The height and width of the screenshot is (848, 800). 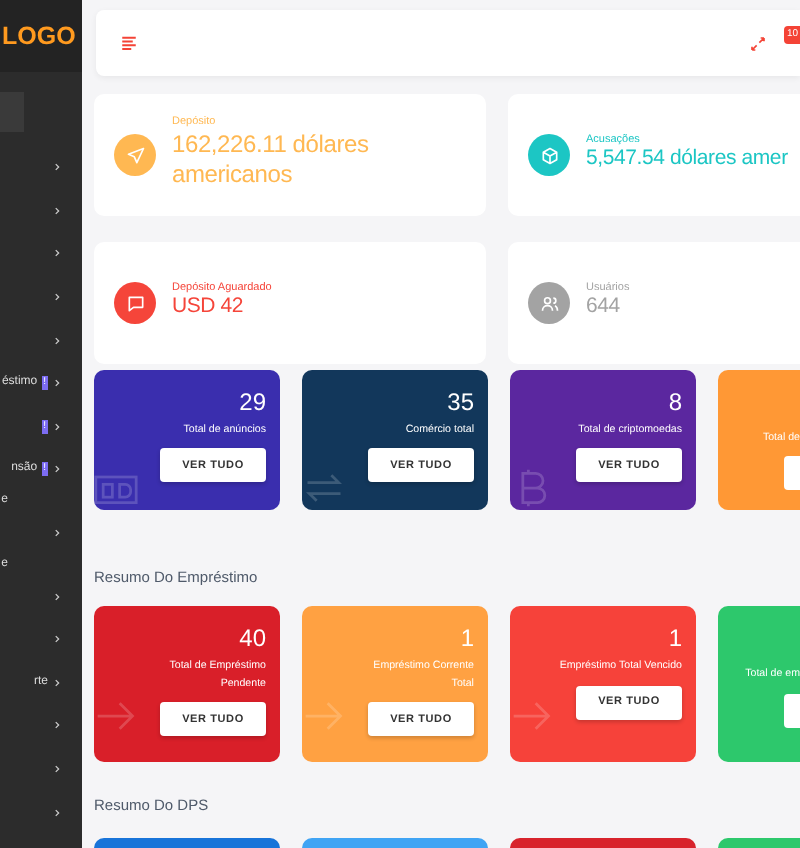 What do you see at coordinates (252, 638) in the screenshot?
I see `card-number: 40` at bounding box center [252, 638].